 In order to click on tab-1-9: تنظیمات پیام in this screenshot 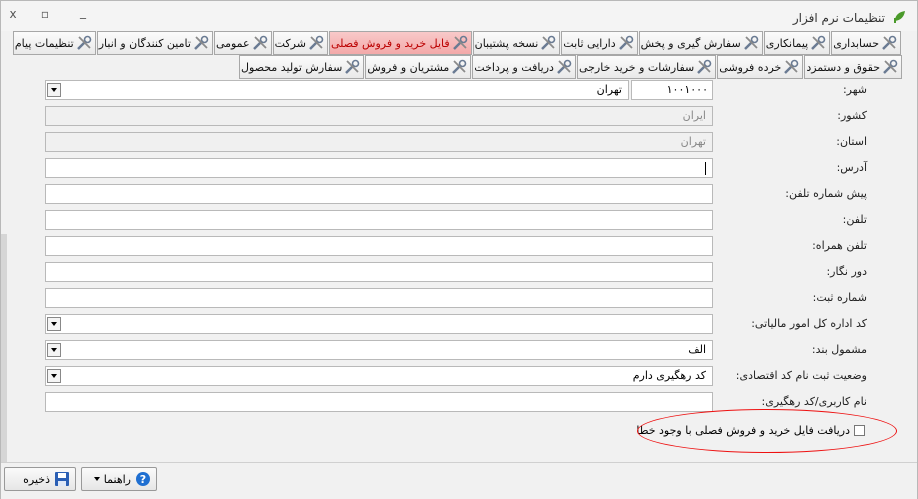, I will do `click(54, 43)`.